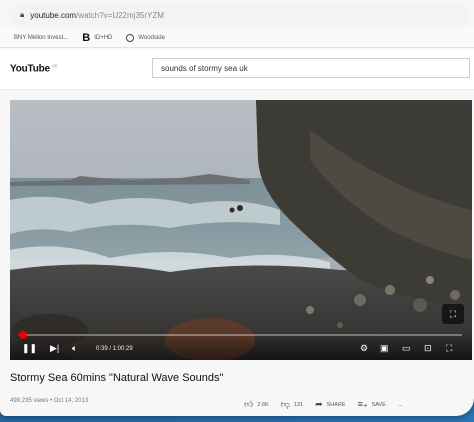  What do you see at coordinates (54, 348) in the screenshot?
I see `next-icon: ▶|` at bounding box center [54, 348].